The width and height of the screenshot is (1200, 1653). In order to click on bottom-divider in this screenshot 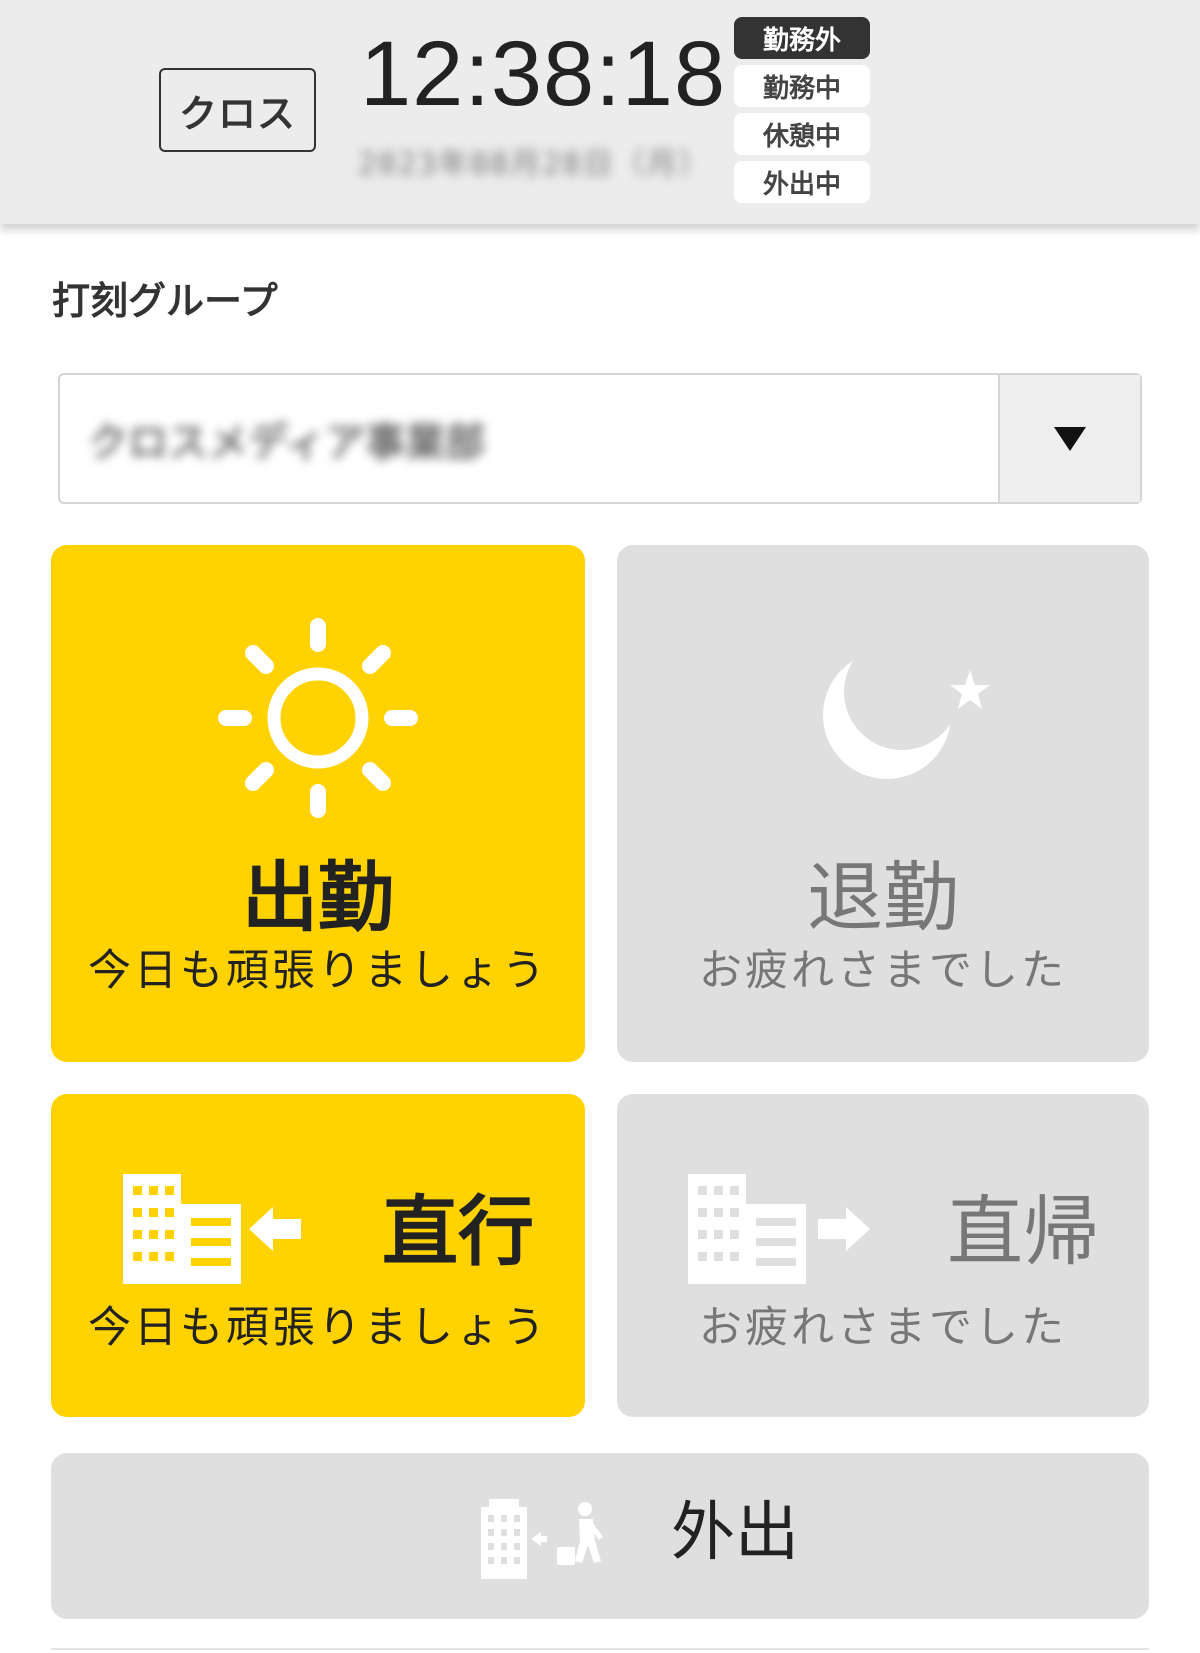, I will do `click(600, 1649)`.